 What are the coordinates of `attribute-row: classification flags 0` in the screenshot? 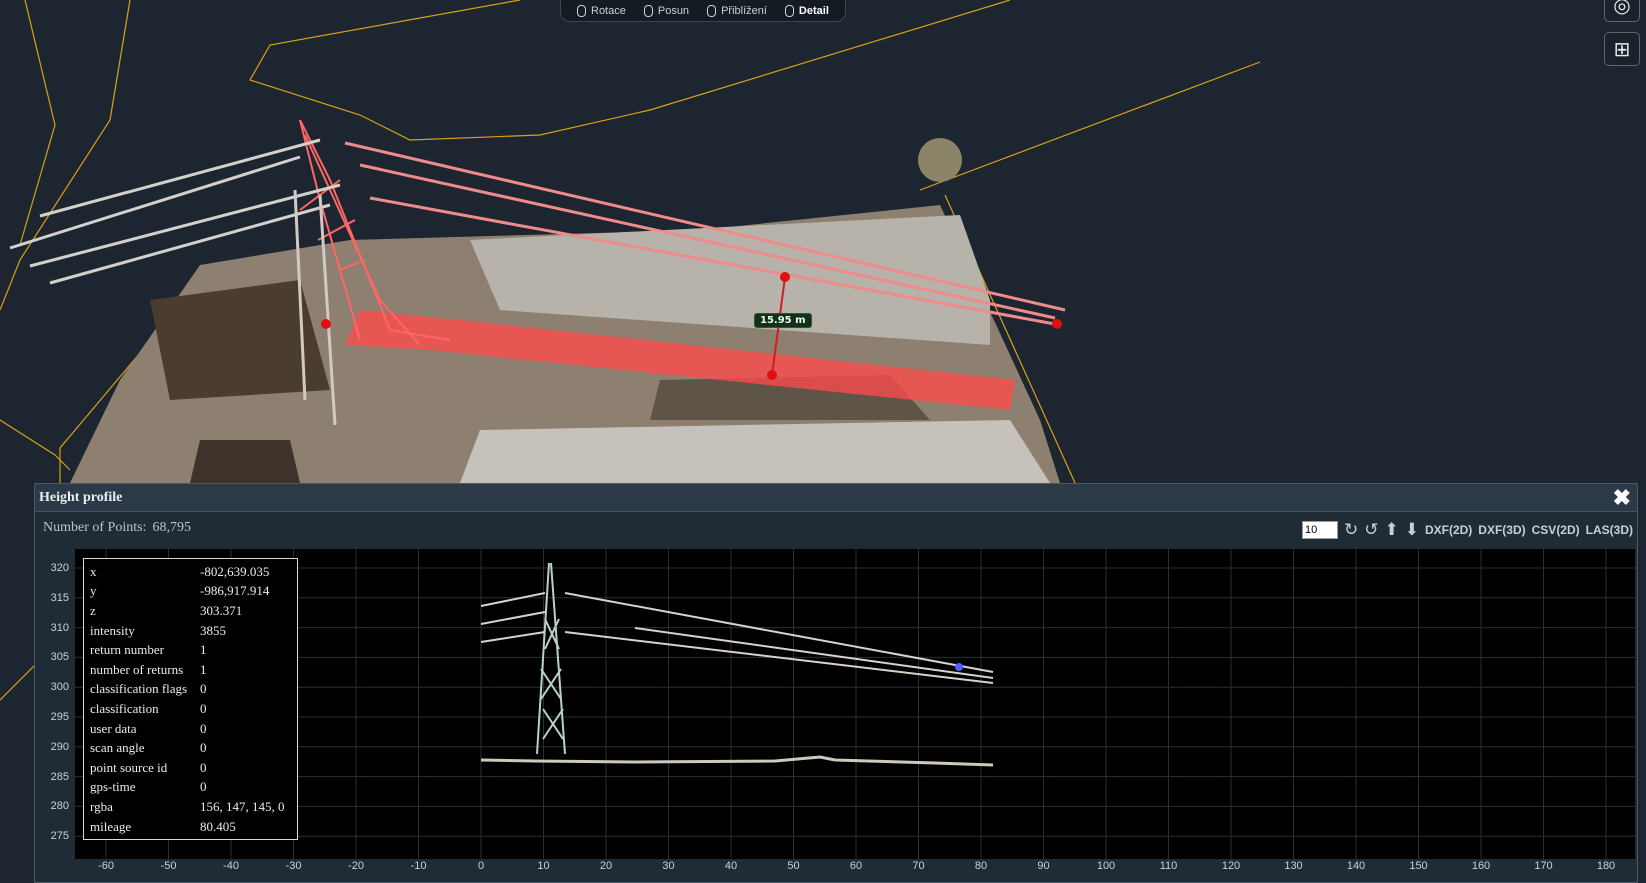 It's located at (193, 690).